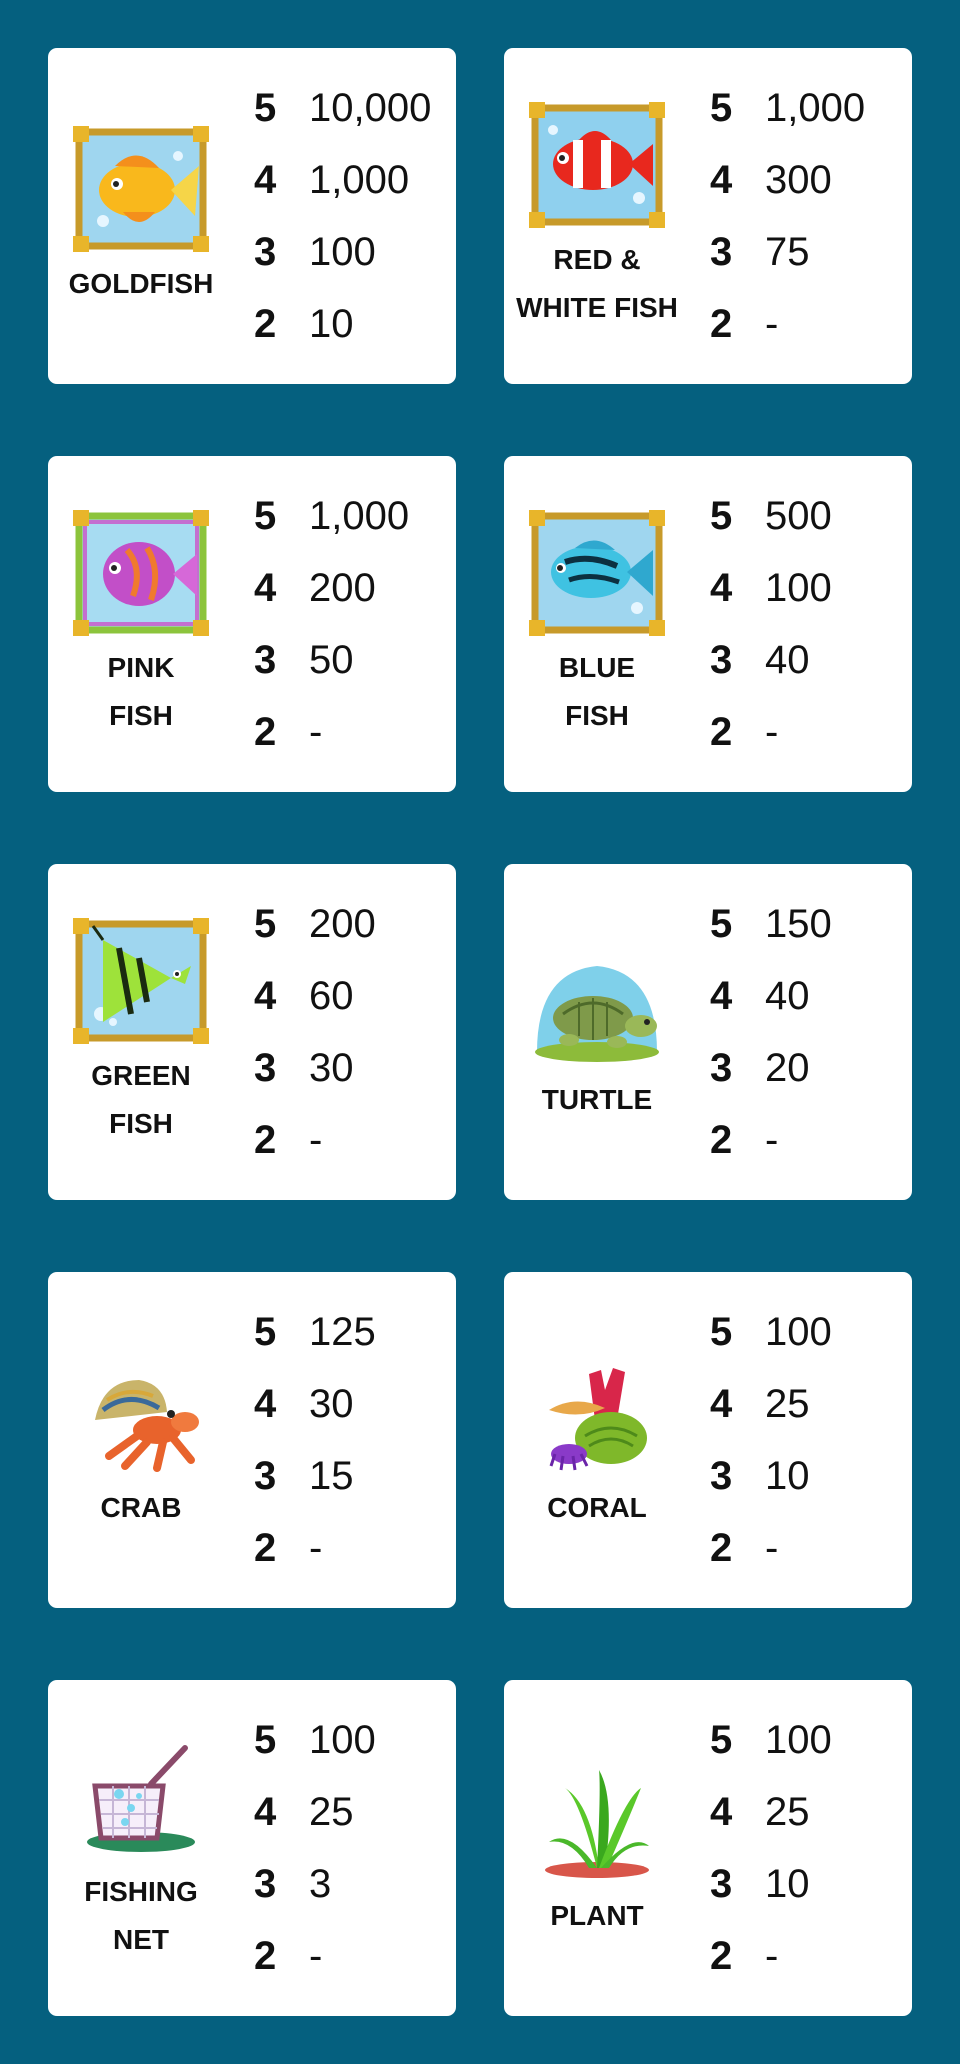 This screenshot has height=2064, width=960. What do you see at coordinates (331, 1067) in the screenshot?
I see `payout-value: 30` at bounding box center [331, 1067].